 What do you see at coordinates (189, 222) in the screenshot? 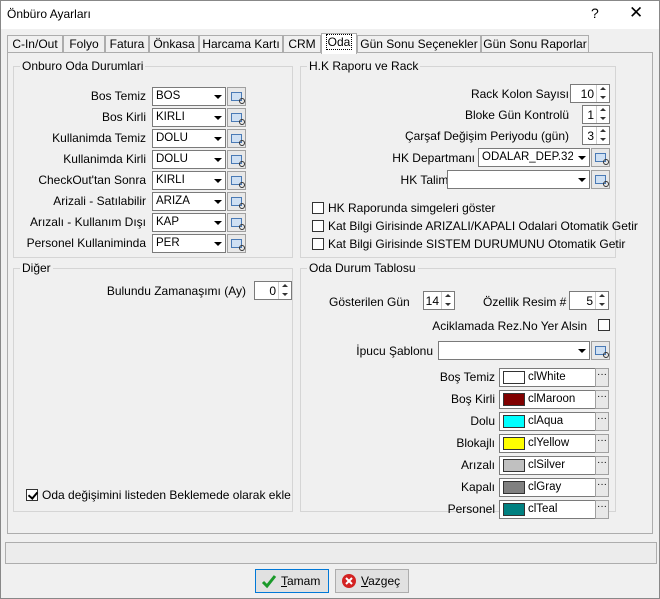
I see `oda-durum-combo: KAP` at bounding box center [189, 222].